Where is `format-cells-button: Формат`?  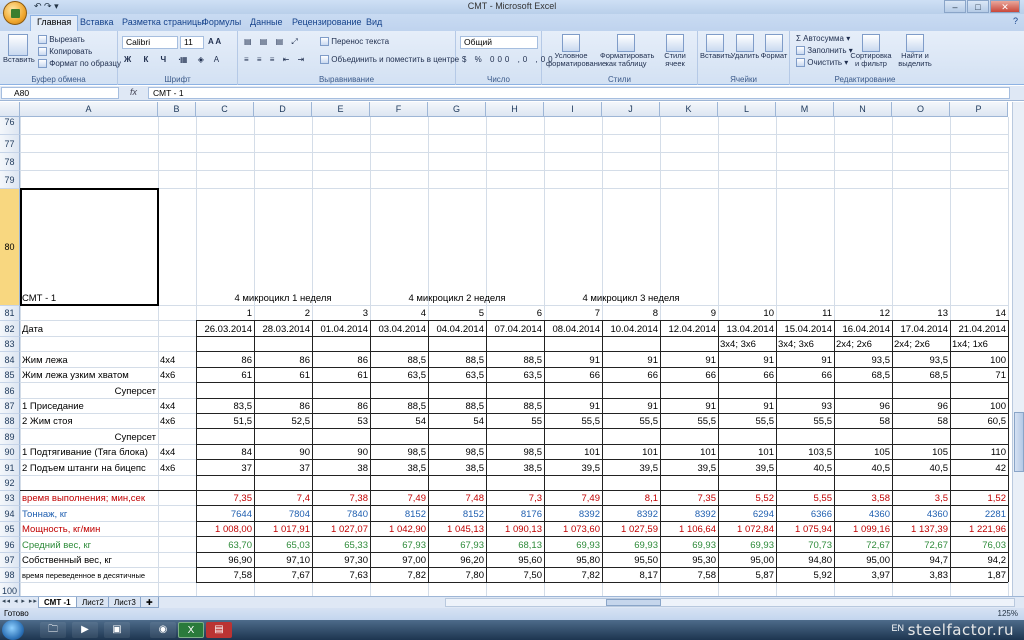
format-cells-button: Формат is located at coordinates (774, 47).